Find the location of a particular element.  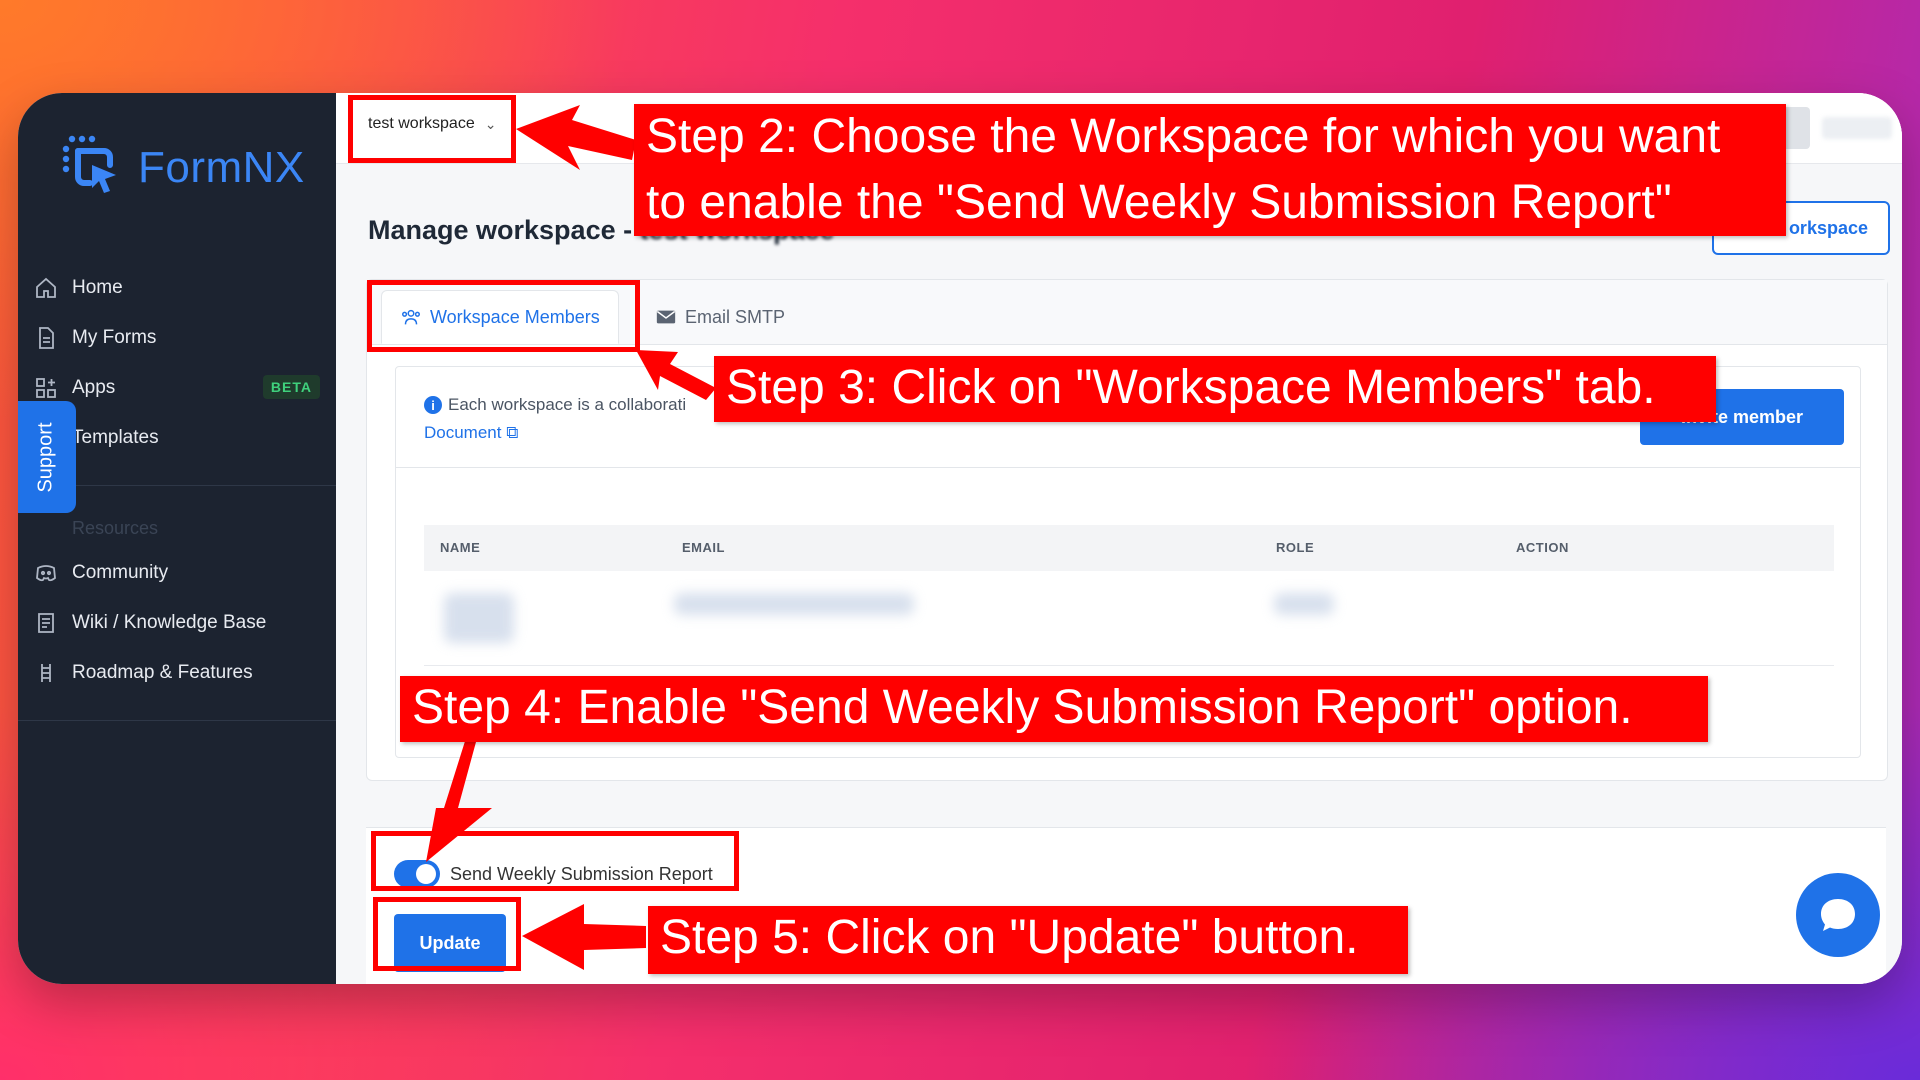

column-action: ACTION is located at coordinates (1542, 547).